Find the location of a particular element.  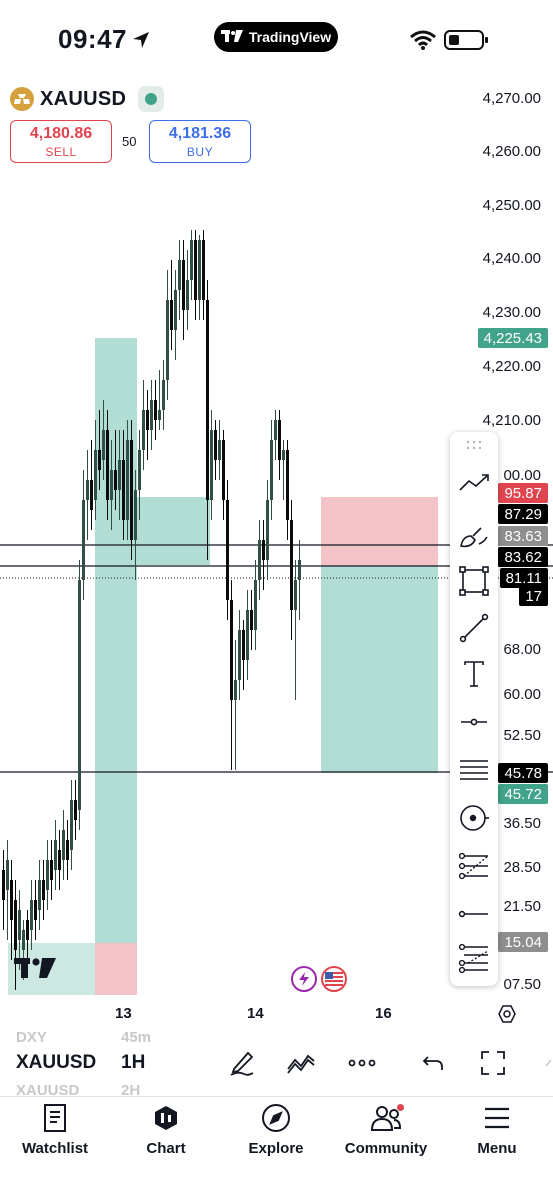

horizontal-line-icon is located at coordinates (474, 914).